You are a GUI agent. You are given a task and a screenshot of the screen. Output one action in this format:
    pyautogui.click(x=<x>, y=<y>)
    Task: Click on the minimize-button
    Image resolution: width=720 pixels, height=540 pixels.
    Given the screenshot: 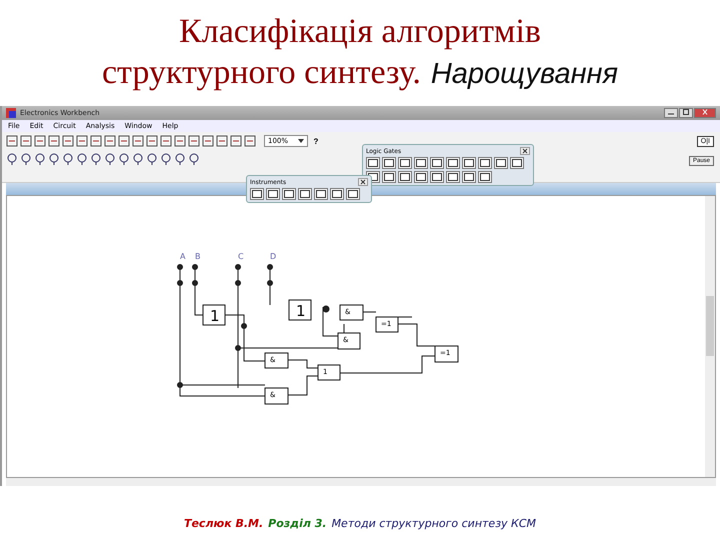 What is the action you would take?
    pyautogui.click(x=671, y=113)
    